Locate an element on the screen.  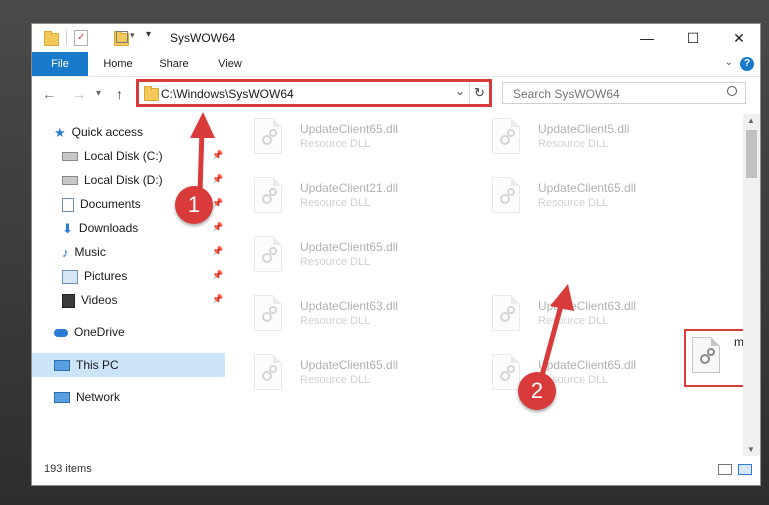
chevron-down-icon: ▾ is located at coordinates (132, 38).